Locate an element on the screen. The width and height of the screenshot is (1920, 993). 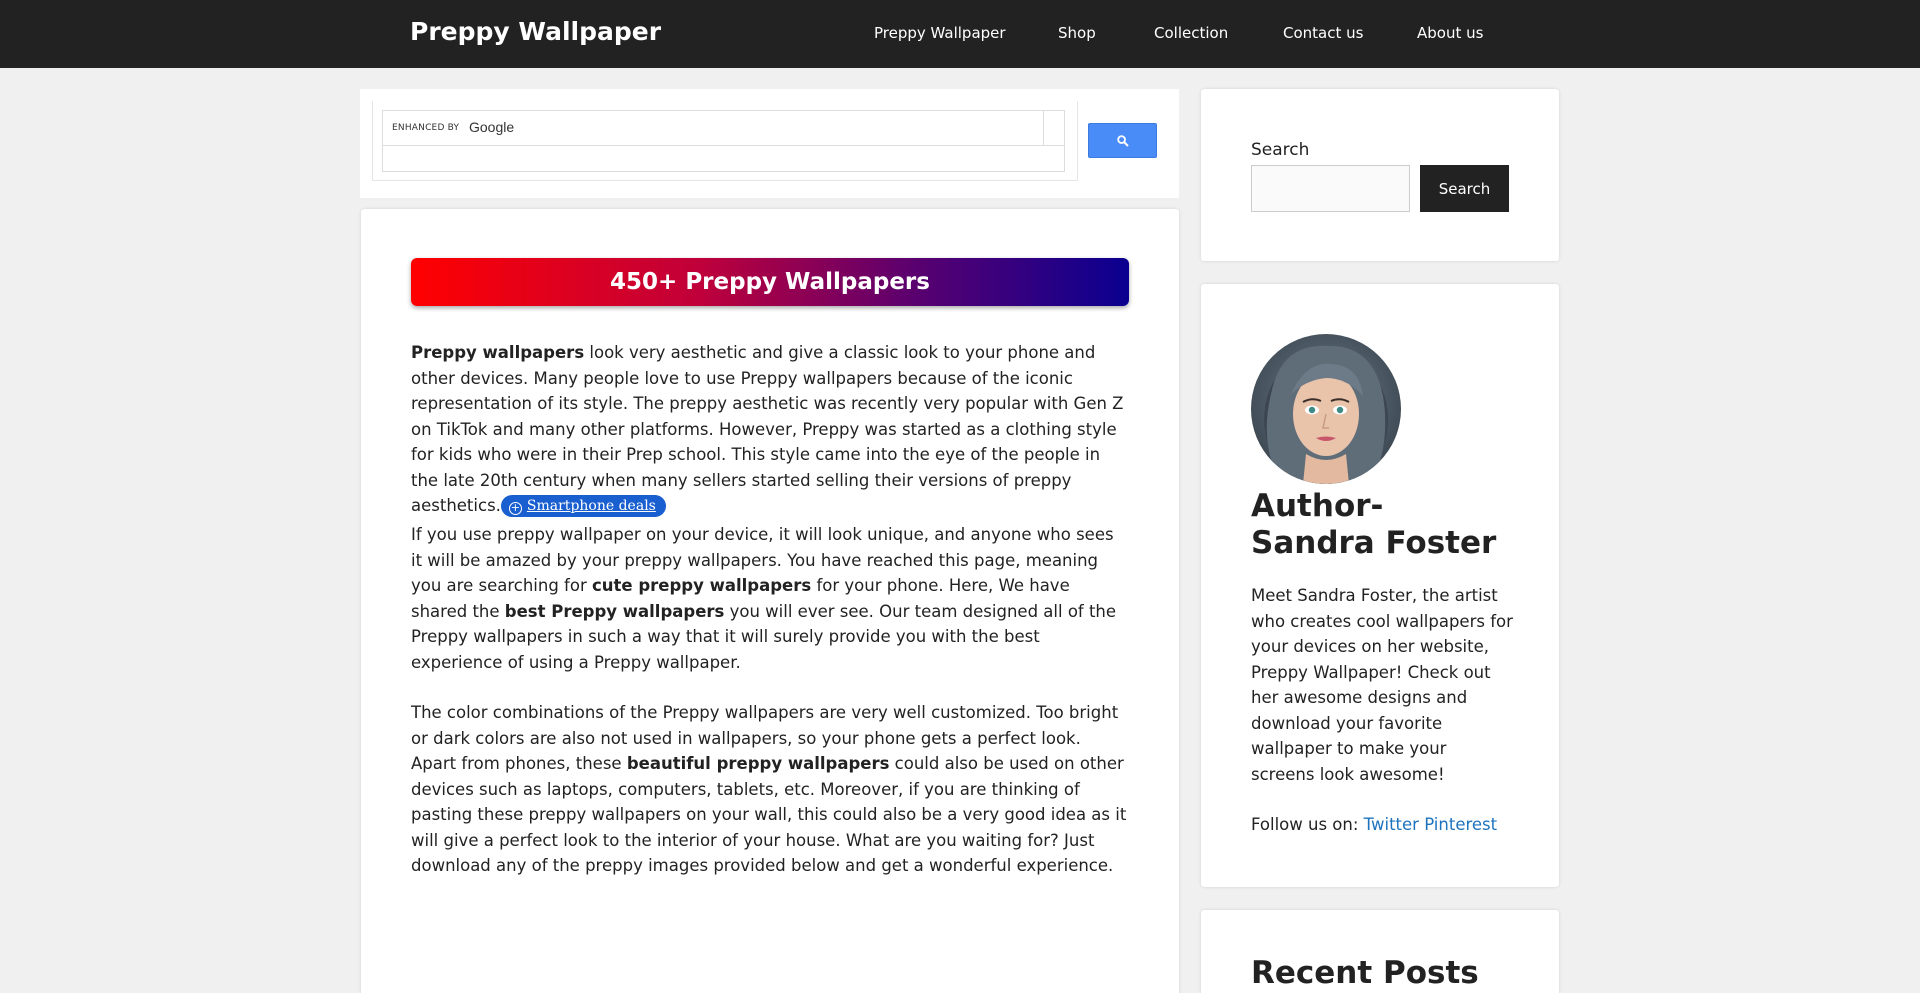
smartphone-deals-label: Smartphone deals is located at coordinates (591, 506).